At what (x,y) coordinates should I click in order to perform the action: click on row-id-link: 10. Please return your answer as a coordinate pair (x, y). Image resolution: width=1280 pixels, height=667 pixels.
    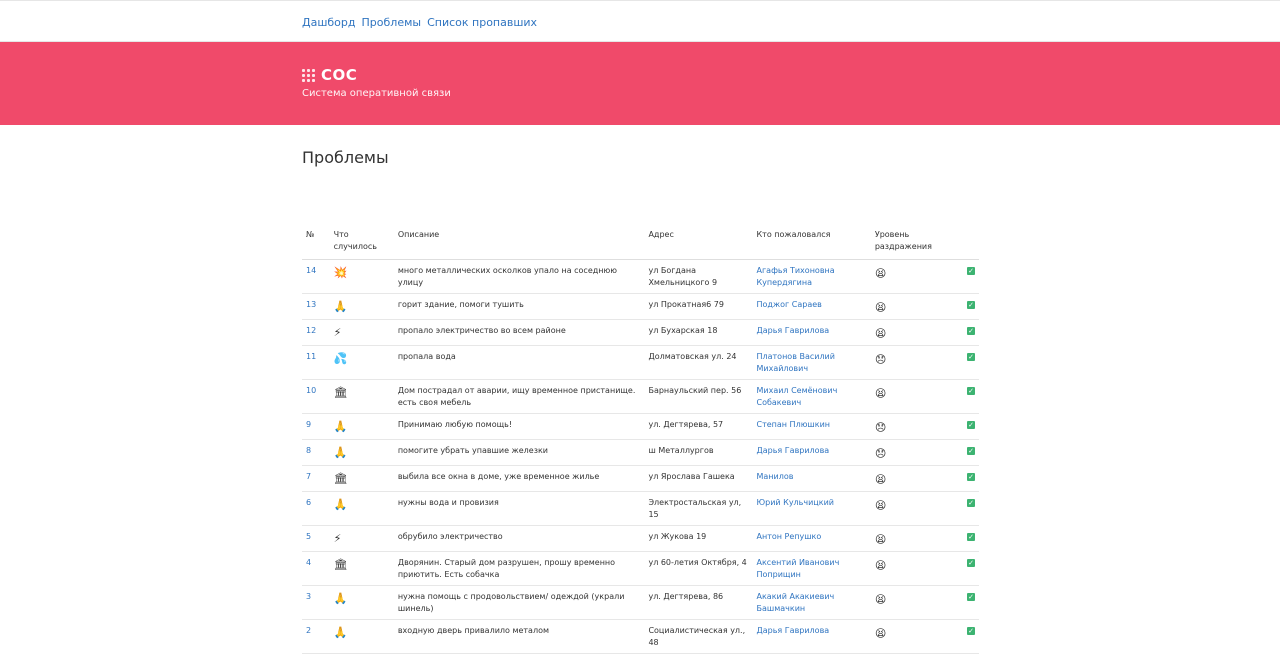
    Looking at the image, I should click on (311, 390).